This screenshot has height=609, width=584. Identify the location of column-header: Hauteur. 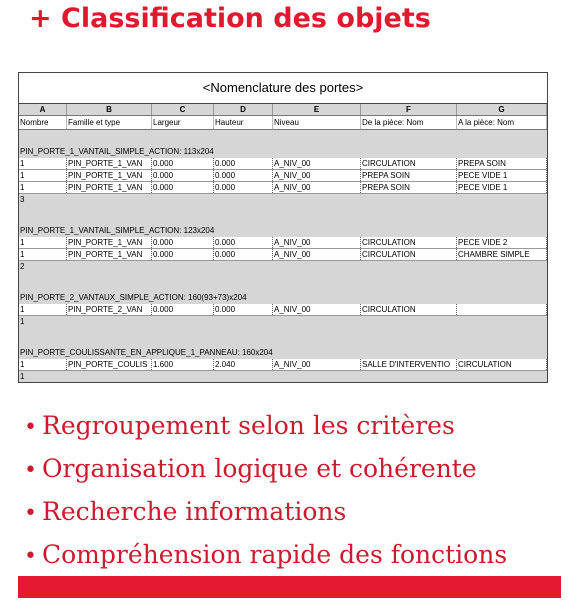
(243, 122).